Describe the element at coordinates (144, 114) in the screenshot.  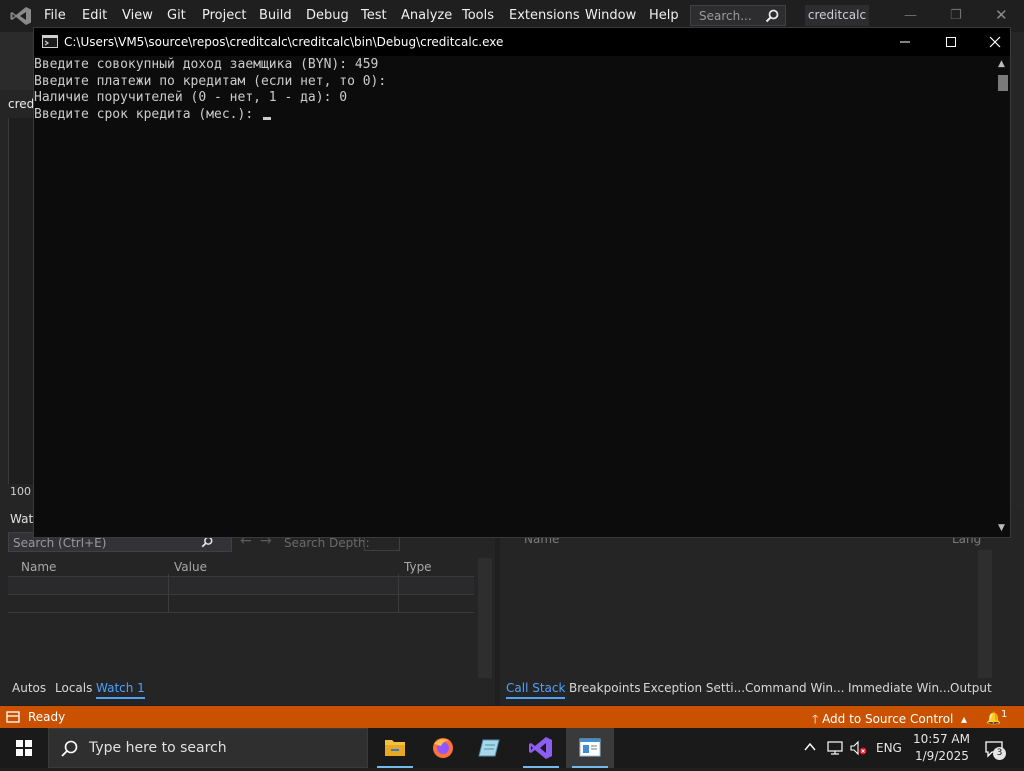
I see `console-prompt: Введите срок кредита (мес.):` at that location.